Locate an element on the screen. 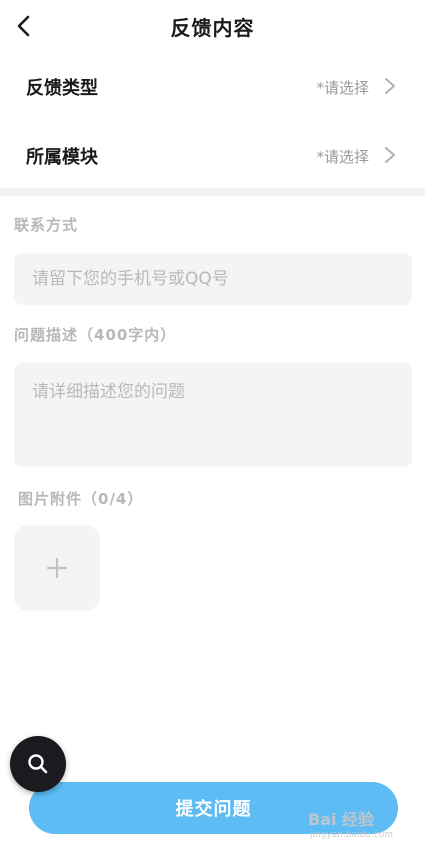 This screenshot has width=425, height=861. add-image-button is located at coordinates (57, 568).